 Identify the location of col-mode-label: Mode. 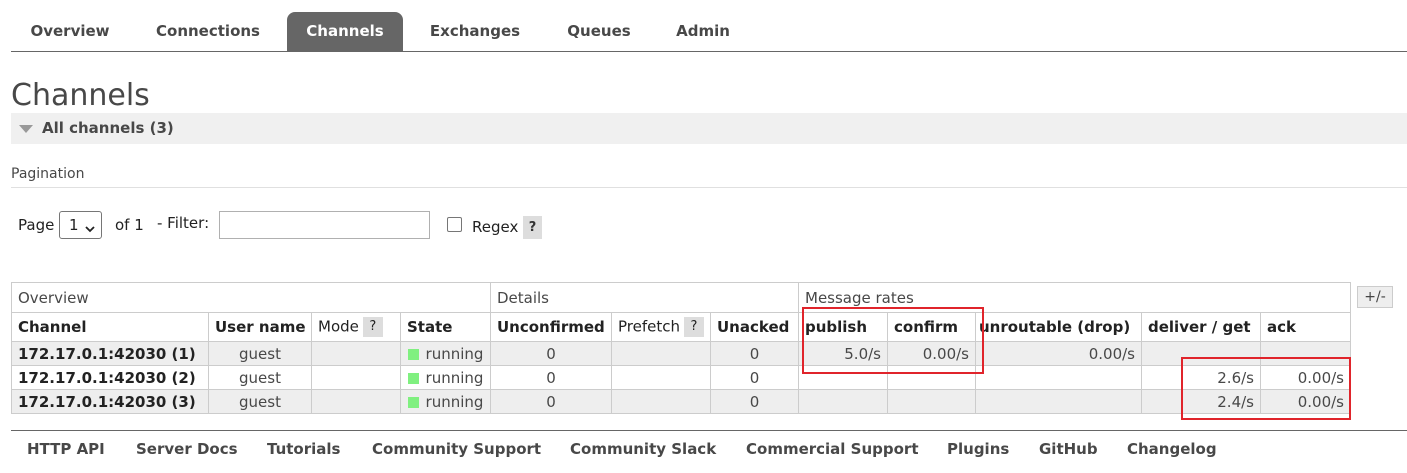
(338, 326).